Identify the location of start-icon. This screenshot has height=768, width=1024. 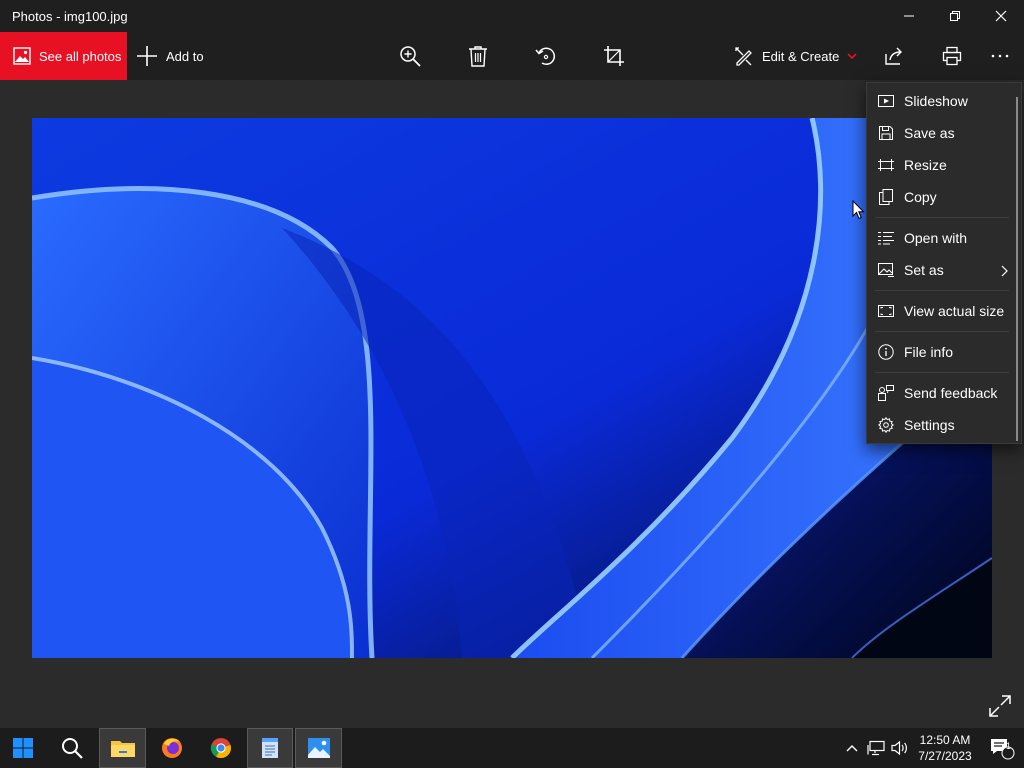
(23, 748).